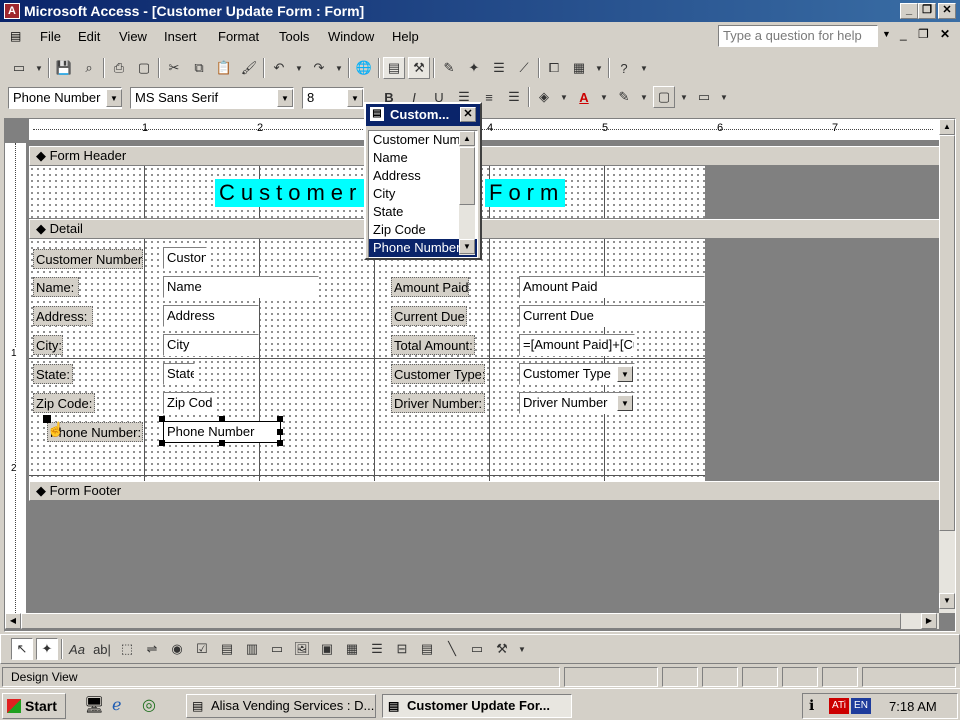  I want to click on address-label: Address:, so click(63, 316).